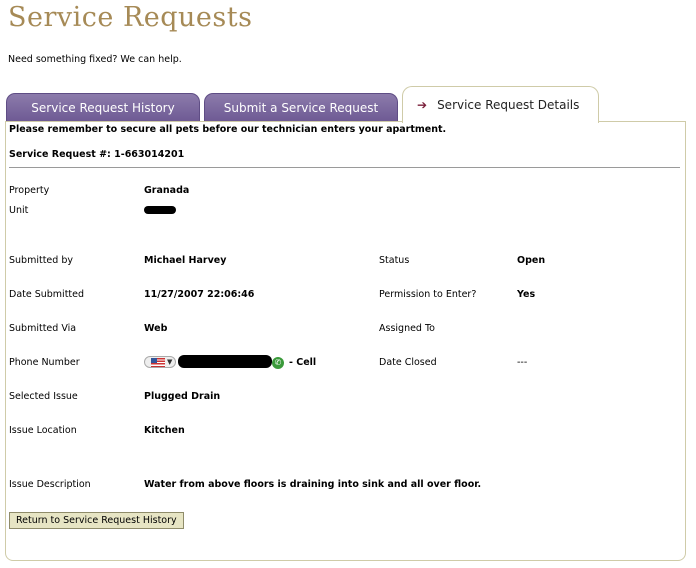 The image size is (696, 568). I want to click on phone-type: - Cell, so click(303, 362).